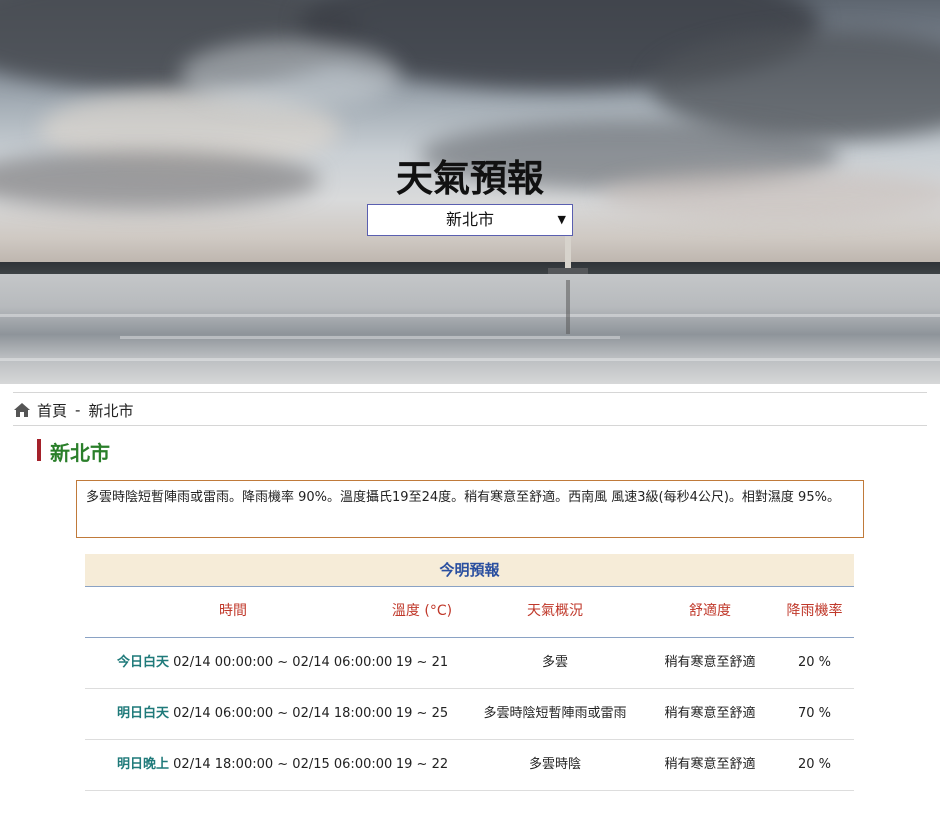 The width and height of the screenshot is (940, 822). What do you see at coordinates (422, 611) in the screenshot?
I see `column-header-temperature: 溫度 (°C)` at bounding box center [422, 611].